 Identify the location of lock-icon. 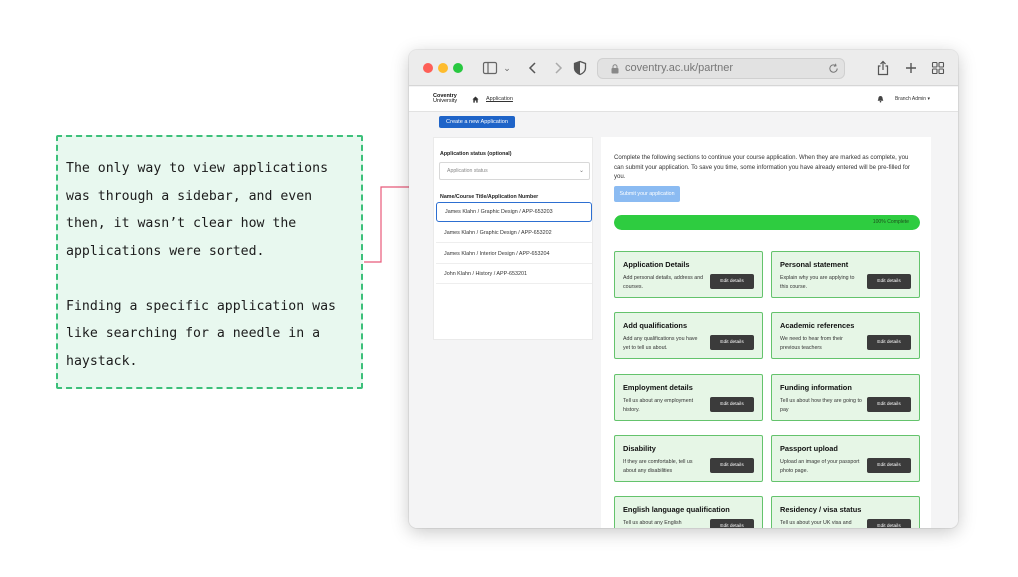
(615, 69).